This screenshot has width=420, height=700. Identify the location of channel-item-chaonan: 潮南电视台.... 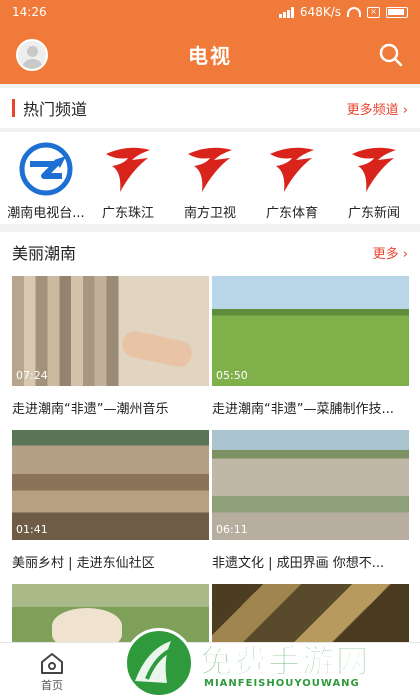
(46, 178).